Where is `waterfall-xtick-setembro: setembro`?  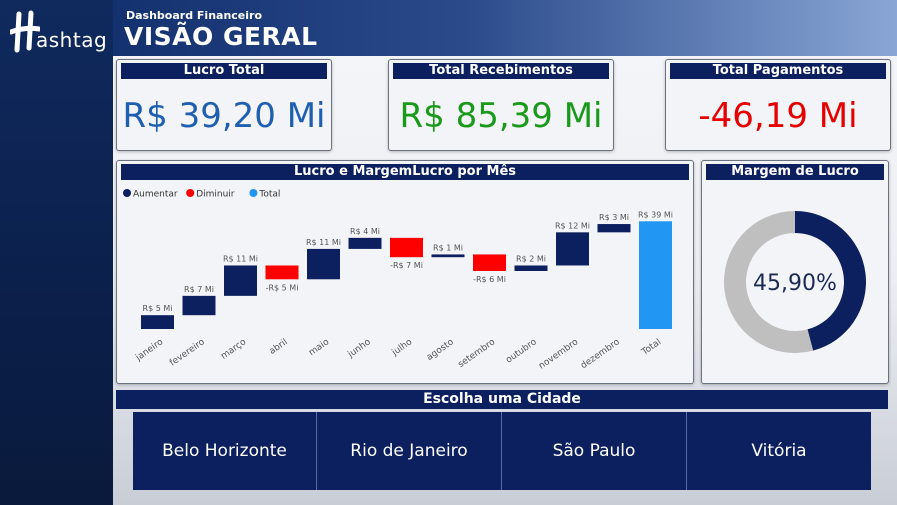 waterfall-xtick-setembro: setembro is located at coordinates (476, 353).